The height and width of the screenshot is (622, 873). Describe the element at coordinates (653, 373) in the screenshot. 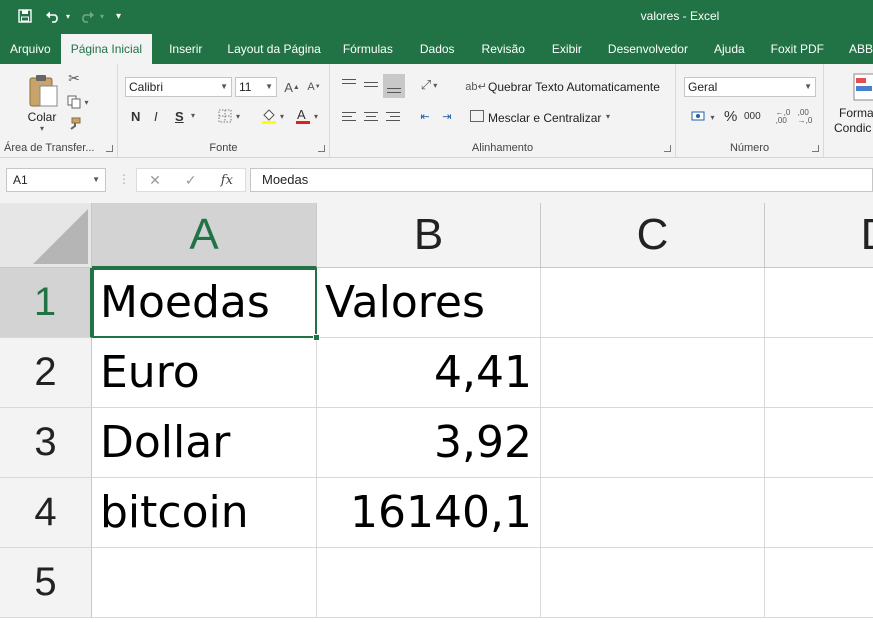

I see `cell-c2` at that location.